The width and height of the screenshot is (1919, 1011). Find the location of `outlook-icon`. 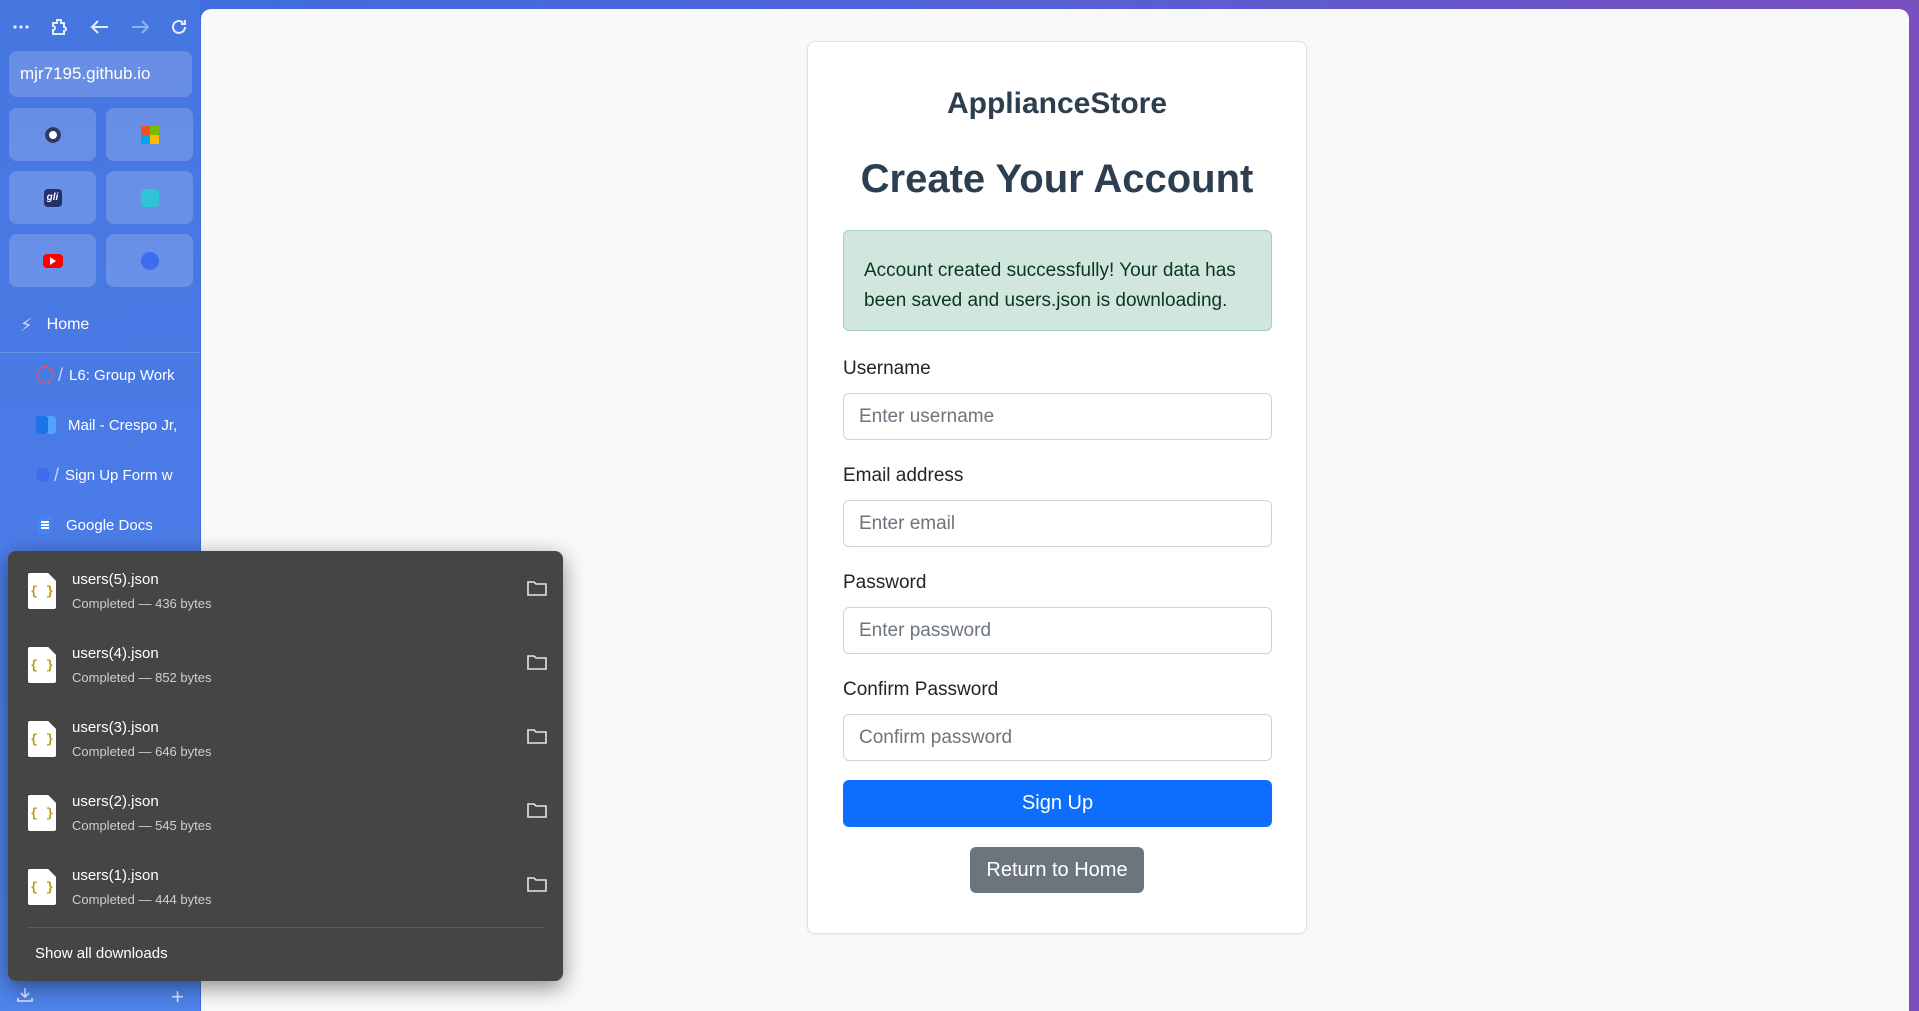

outlook-icon is located at coordinates (46, 425).